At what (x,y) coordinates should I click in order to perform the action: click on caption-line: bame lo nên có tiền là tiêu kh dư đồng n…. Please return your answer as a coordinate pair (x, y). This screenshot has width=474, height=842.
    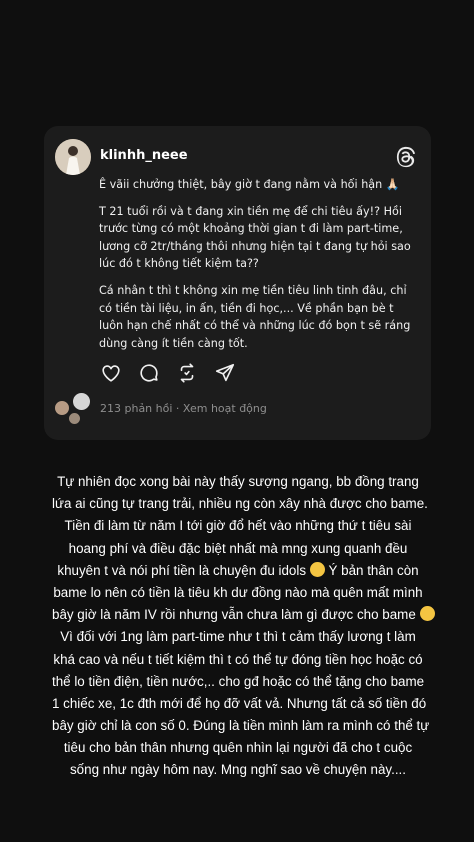
    Looking at the image, I should click on (238, 592).